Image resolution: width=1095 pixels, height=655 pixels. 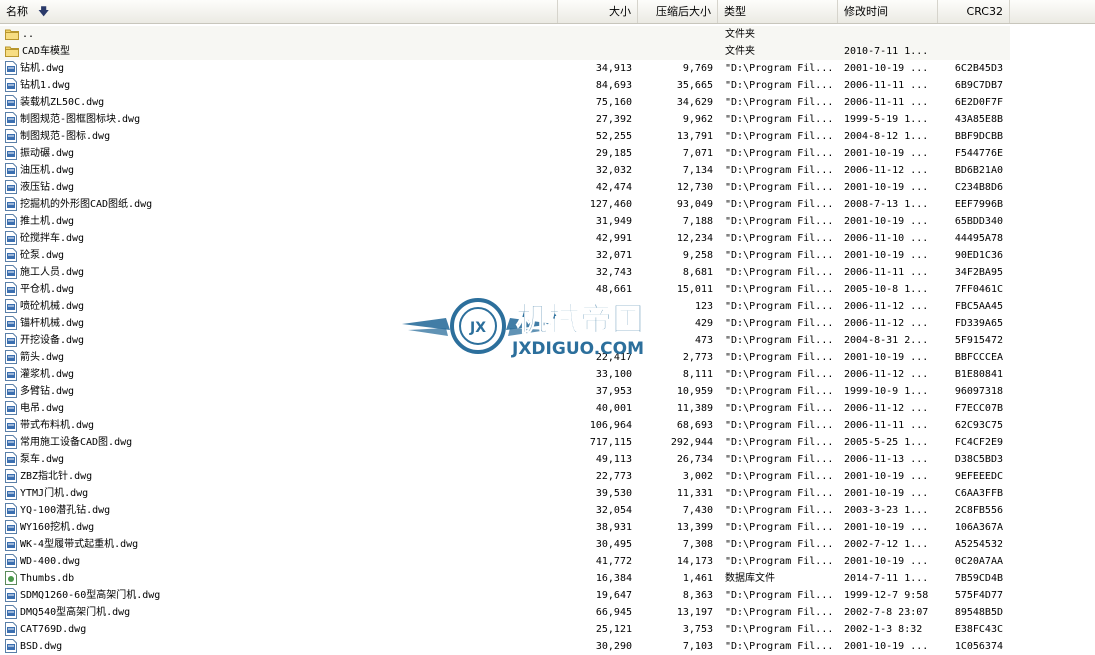 I want to click on column-header-type: 类型, so click(x=778, y=11).